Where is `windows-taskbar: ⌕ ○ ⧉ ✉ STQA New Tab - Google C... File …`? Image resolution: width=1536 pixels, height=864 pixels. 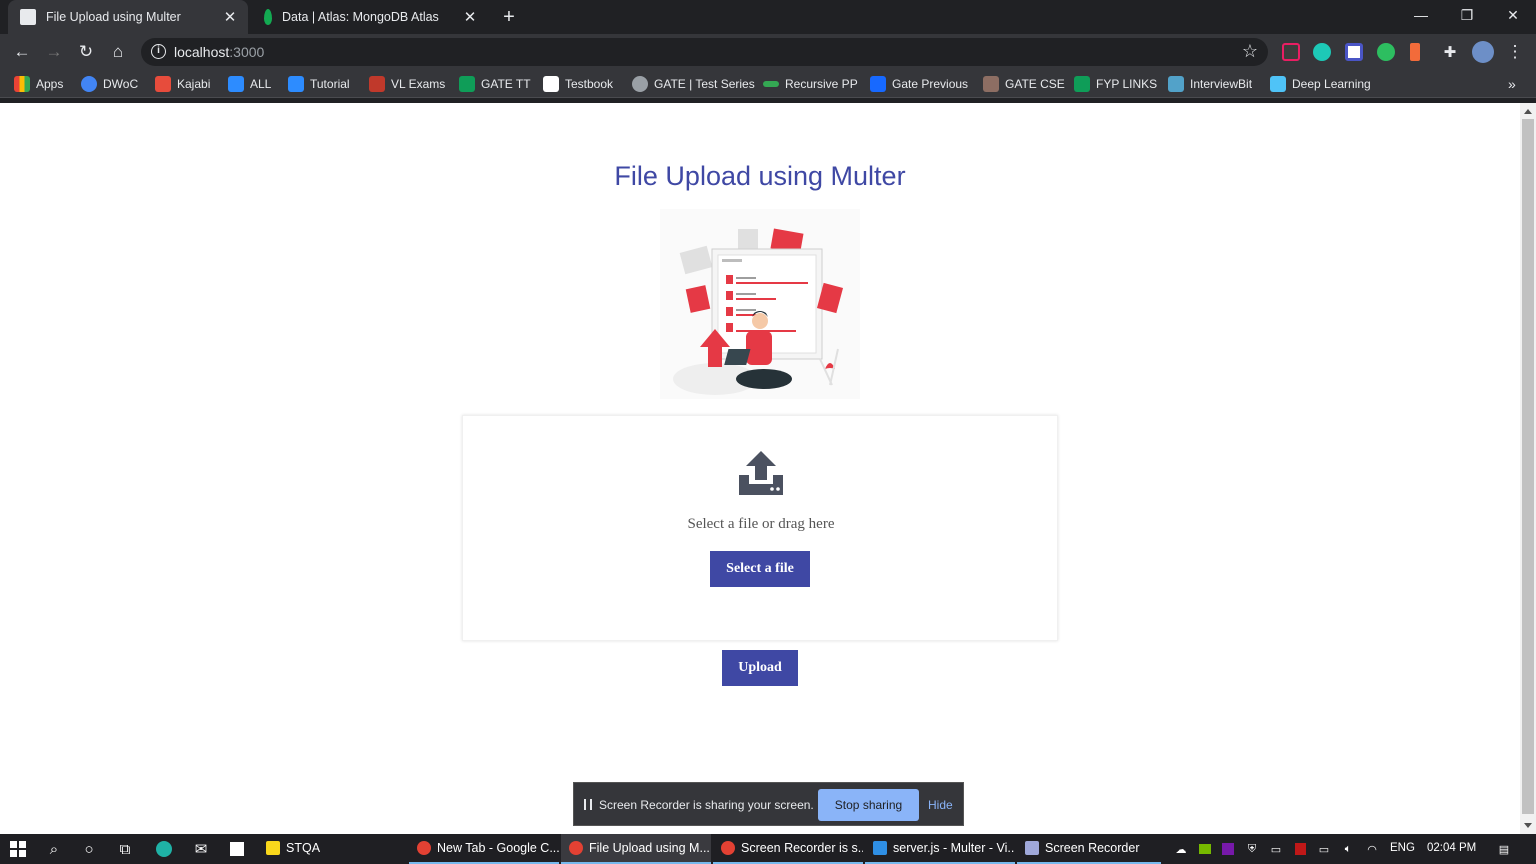
windows-taskbar: ⌕ ○ ⧉ ✉ STQA New Tab - Google C... File … is located at coordinates (768, 849).